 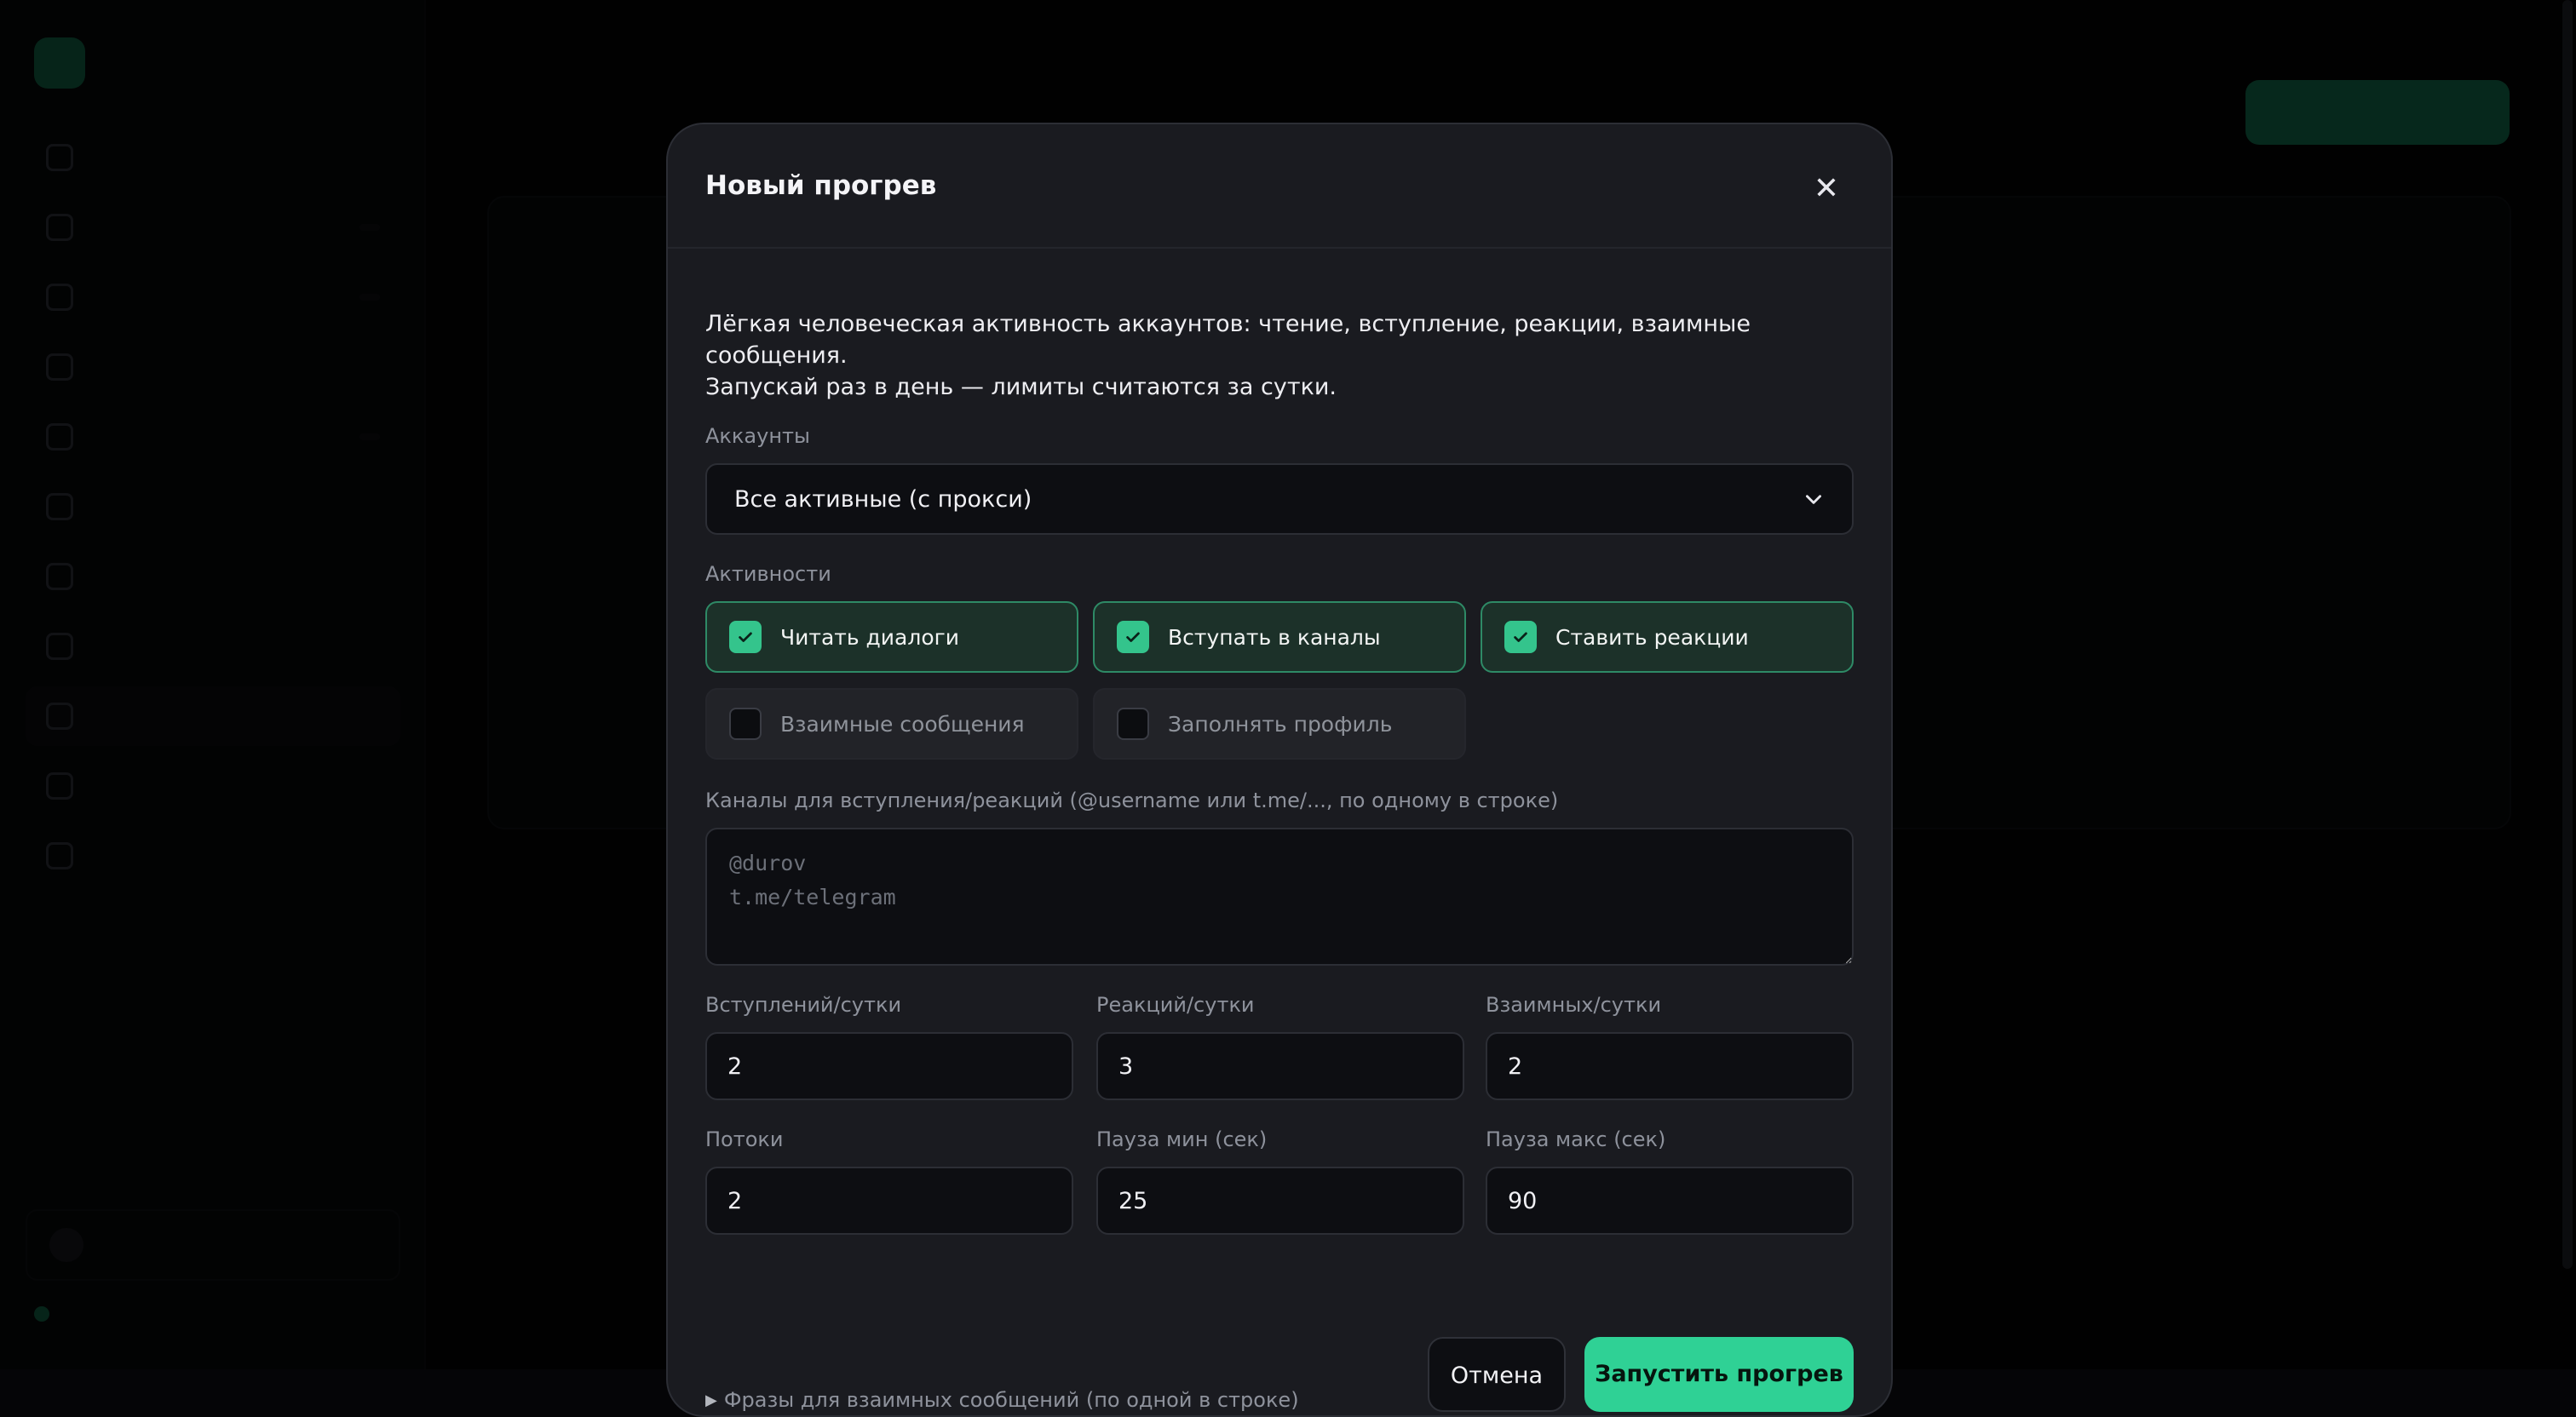 I want to click on channels-textarea, so click(x=1280, y=897).